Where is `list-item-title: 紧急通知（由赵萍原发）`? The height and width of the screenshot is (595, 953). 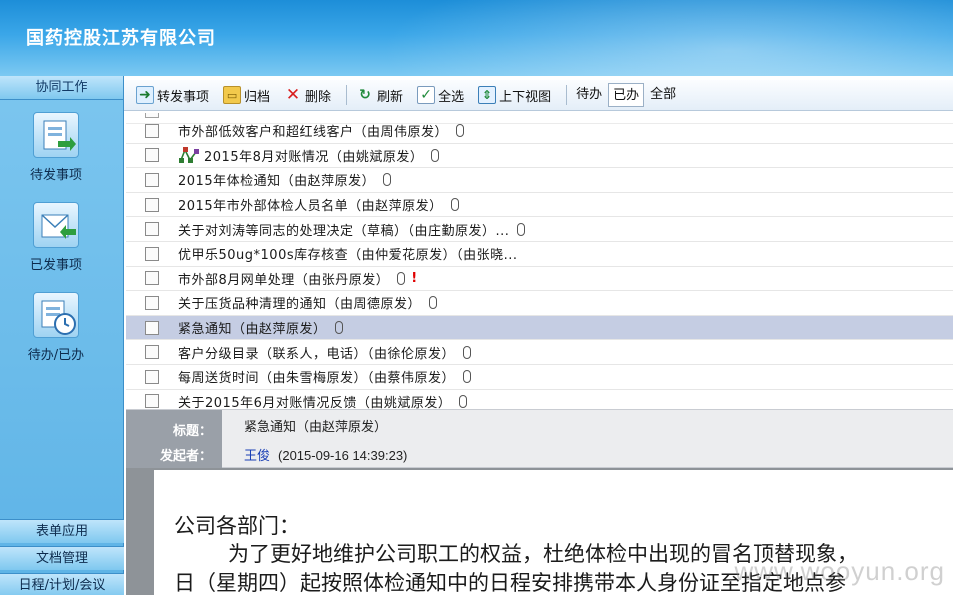 list-item-title: 紧急通知（由赵萍原发） is located at coordinates (252, 327).